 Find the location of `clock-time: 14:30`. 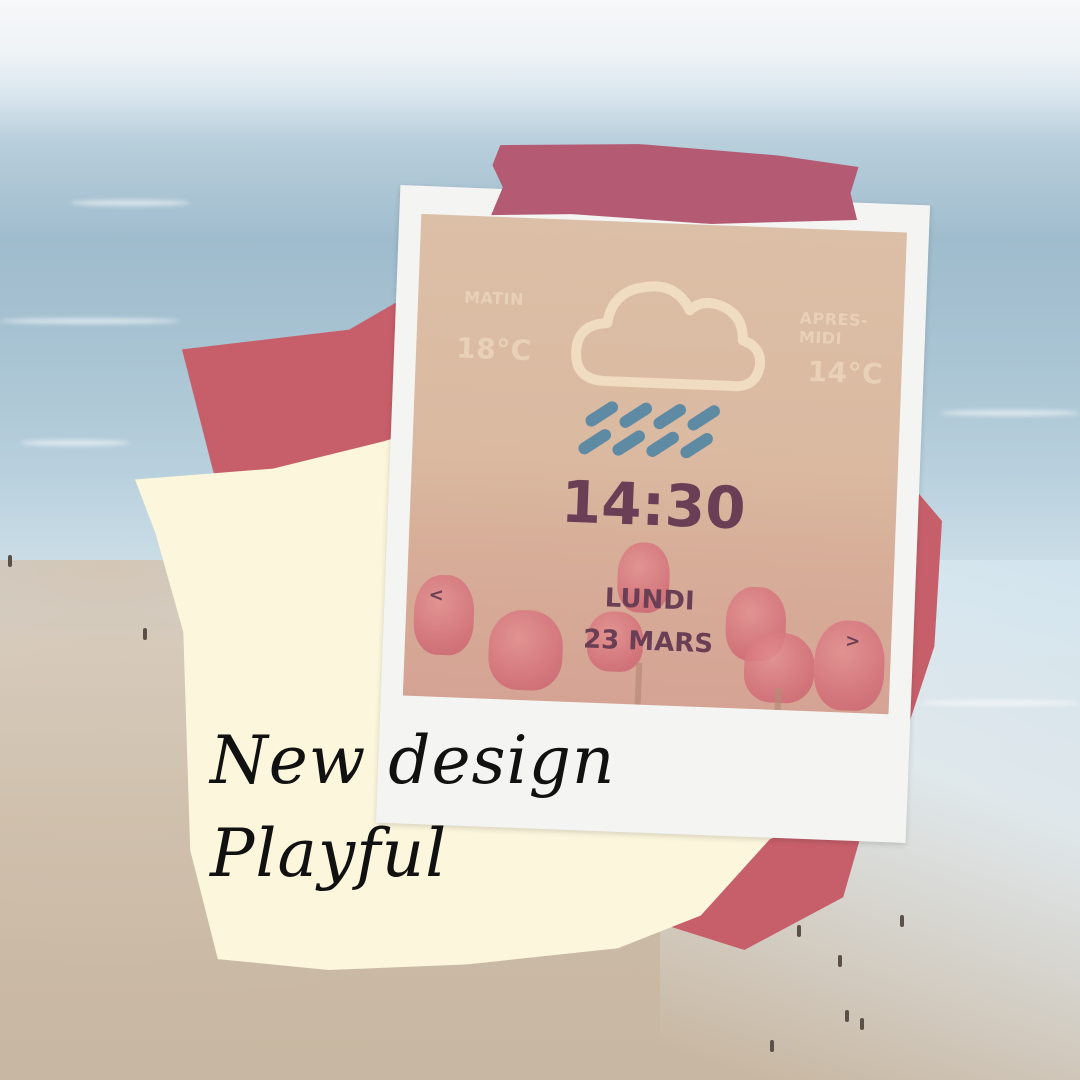

clock-time: 14:30 is located at coordinates (653, 505).